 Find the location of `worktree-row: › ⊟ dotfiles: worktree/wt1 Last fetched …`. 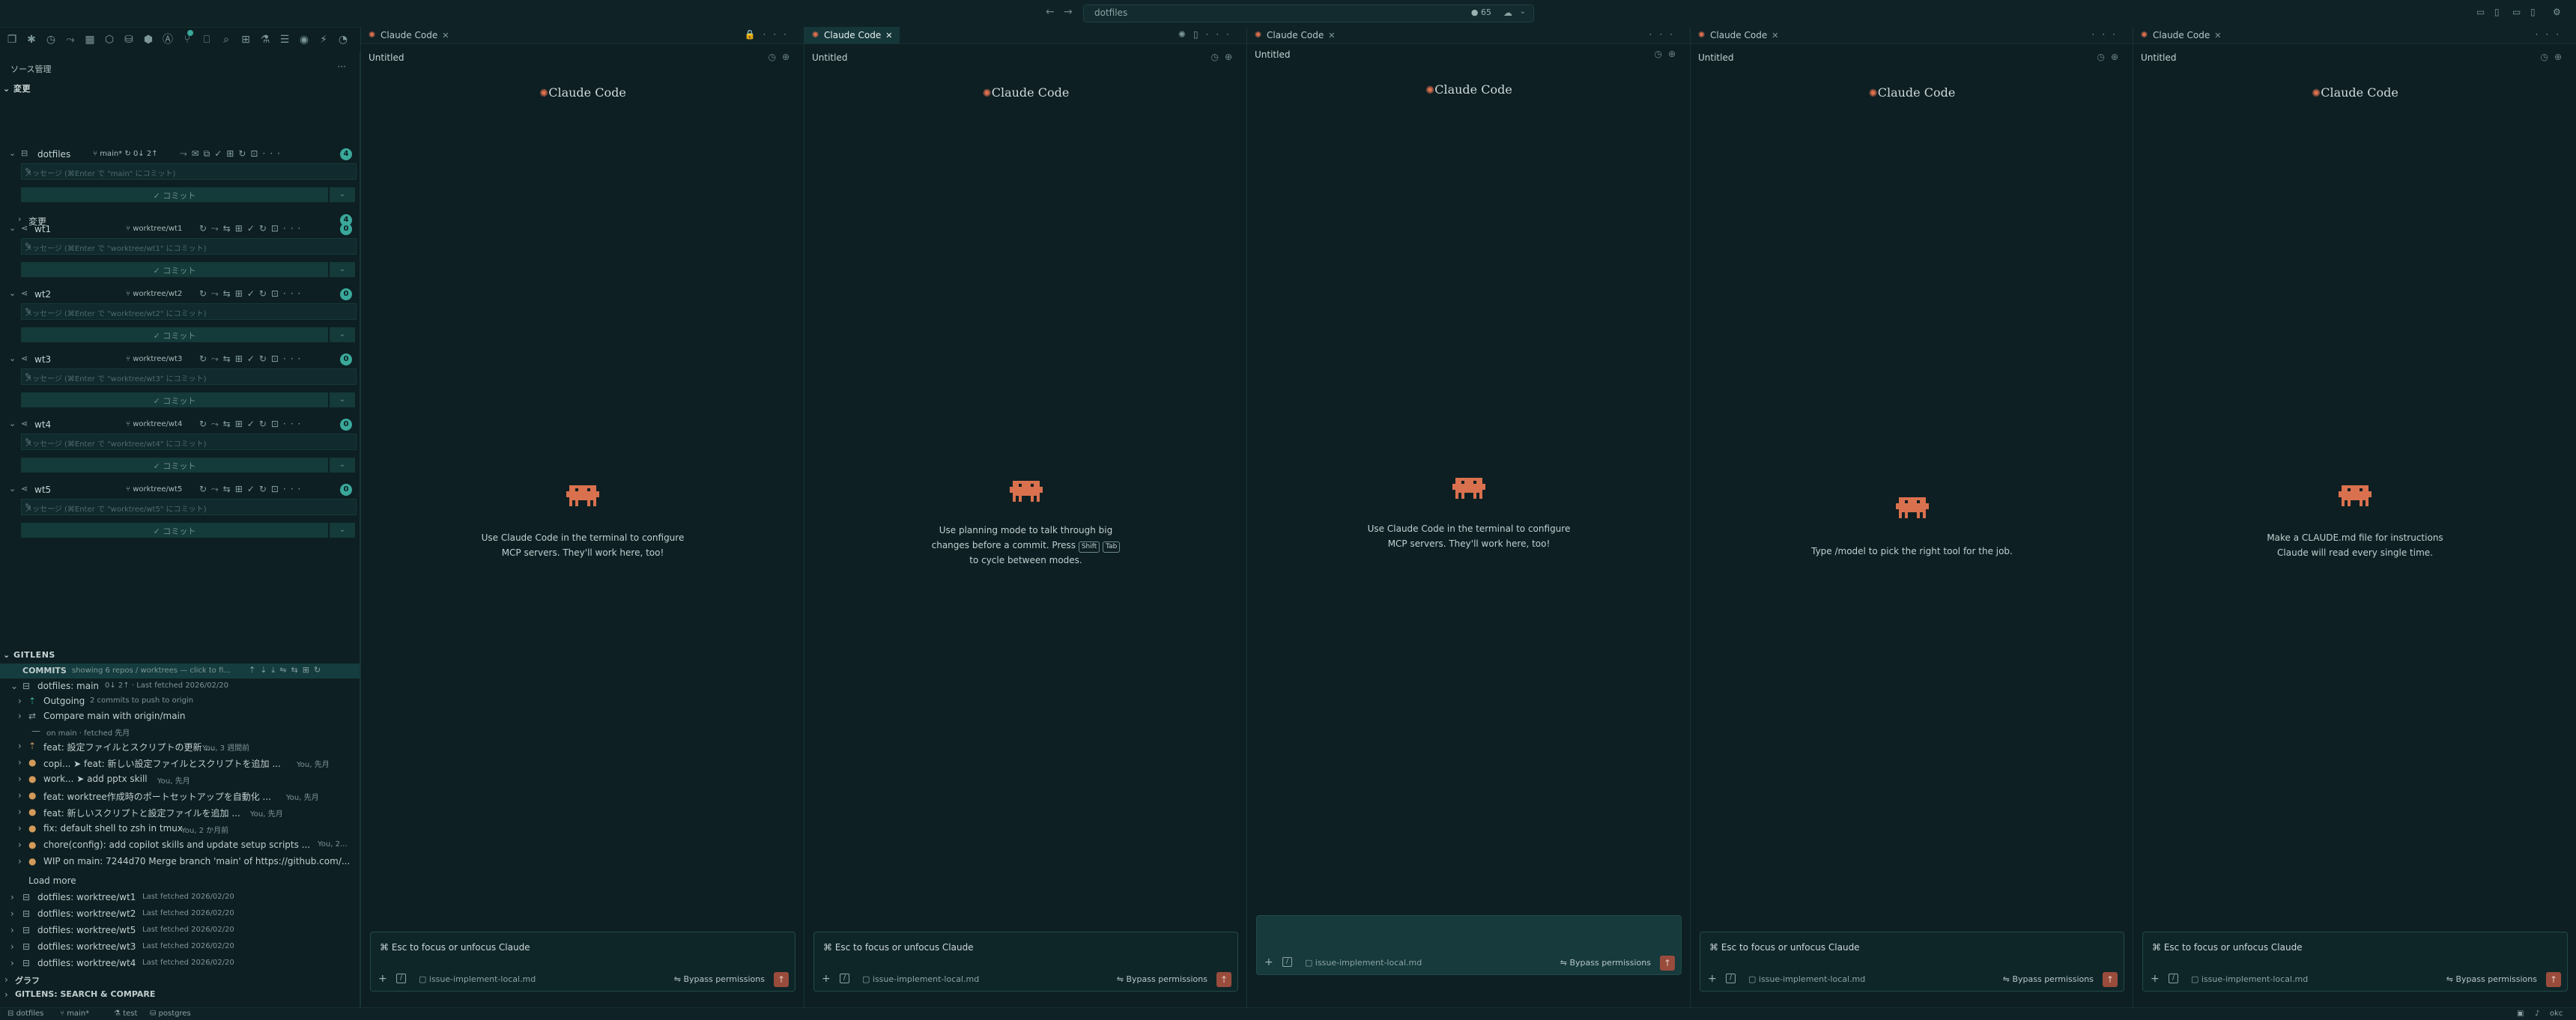

worktree-row: › ⊟ dotfiles: worktree/wt1 Last fetched … is located at coordinates (180, 897).